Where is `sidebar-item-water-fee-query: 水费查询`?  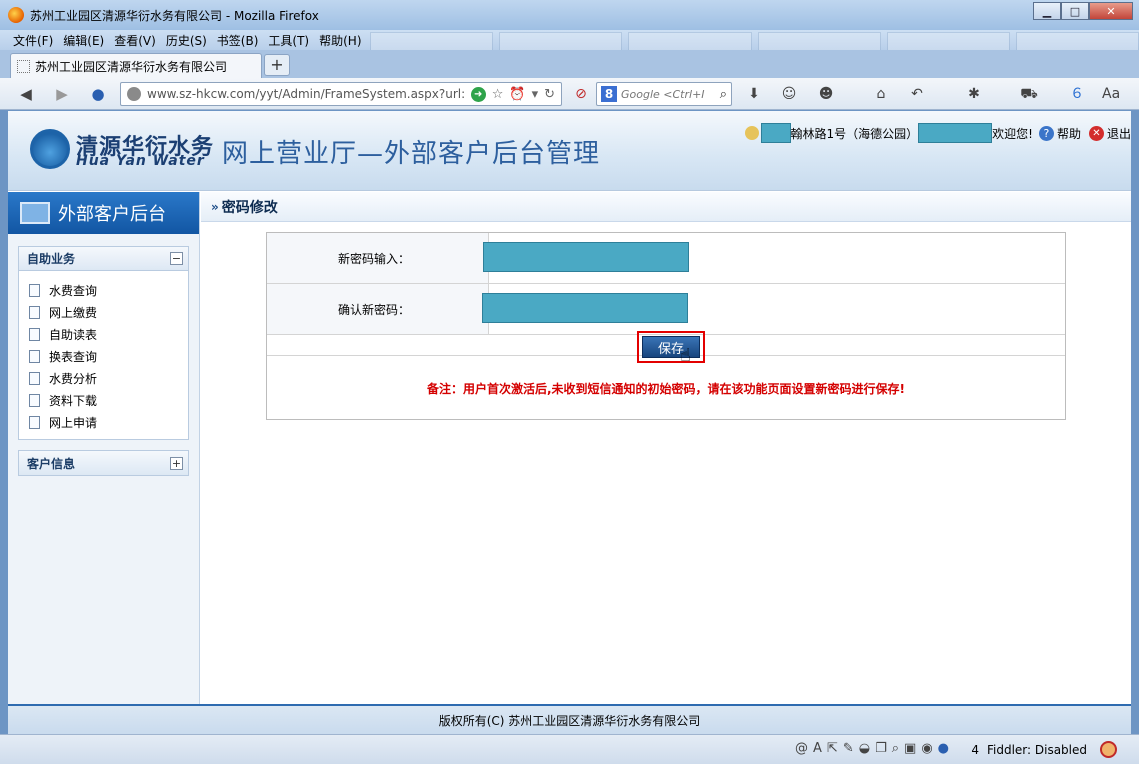 sidebar-item-water-fee-query: 水费查询 is located at coordinates (108, 290).